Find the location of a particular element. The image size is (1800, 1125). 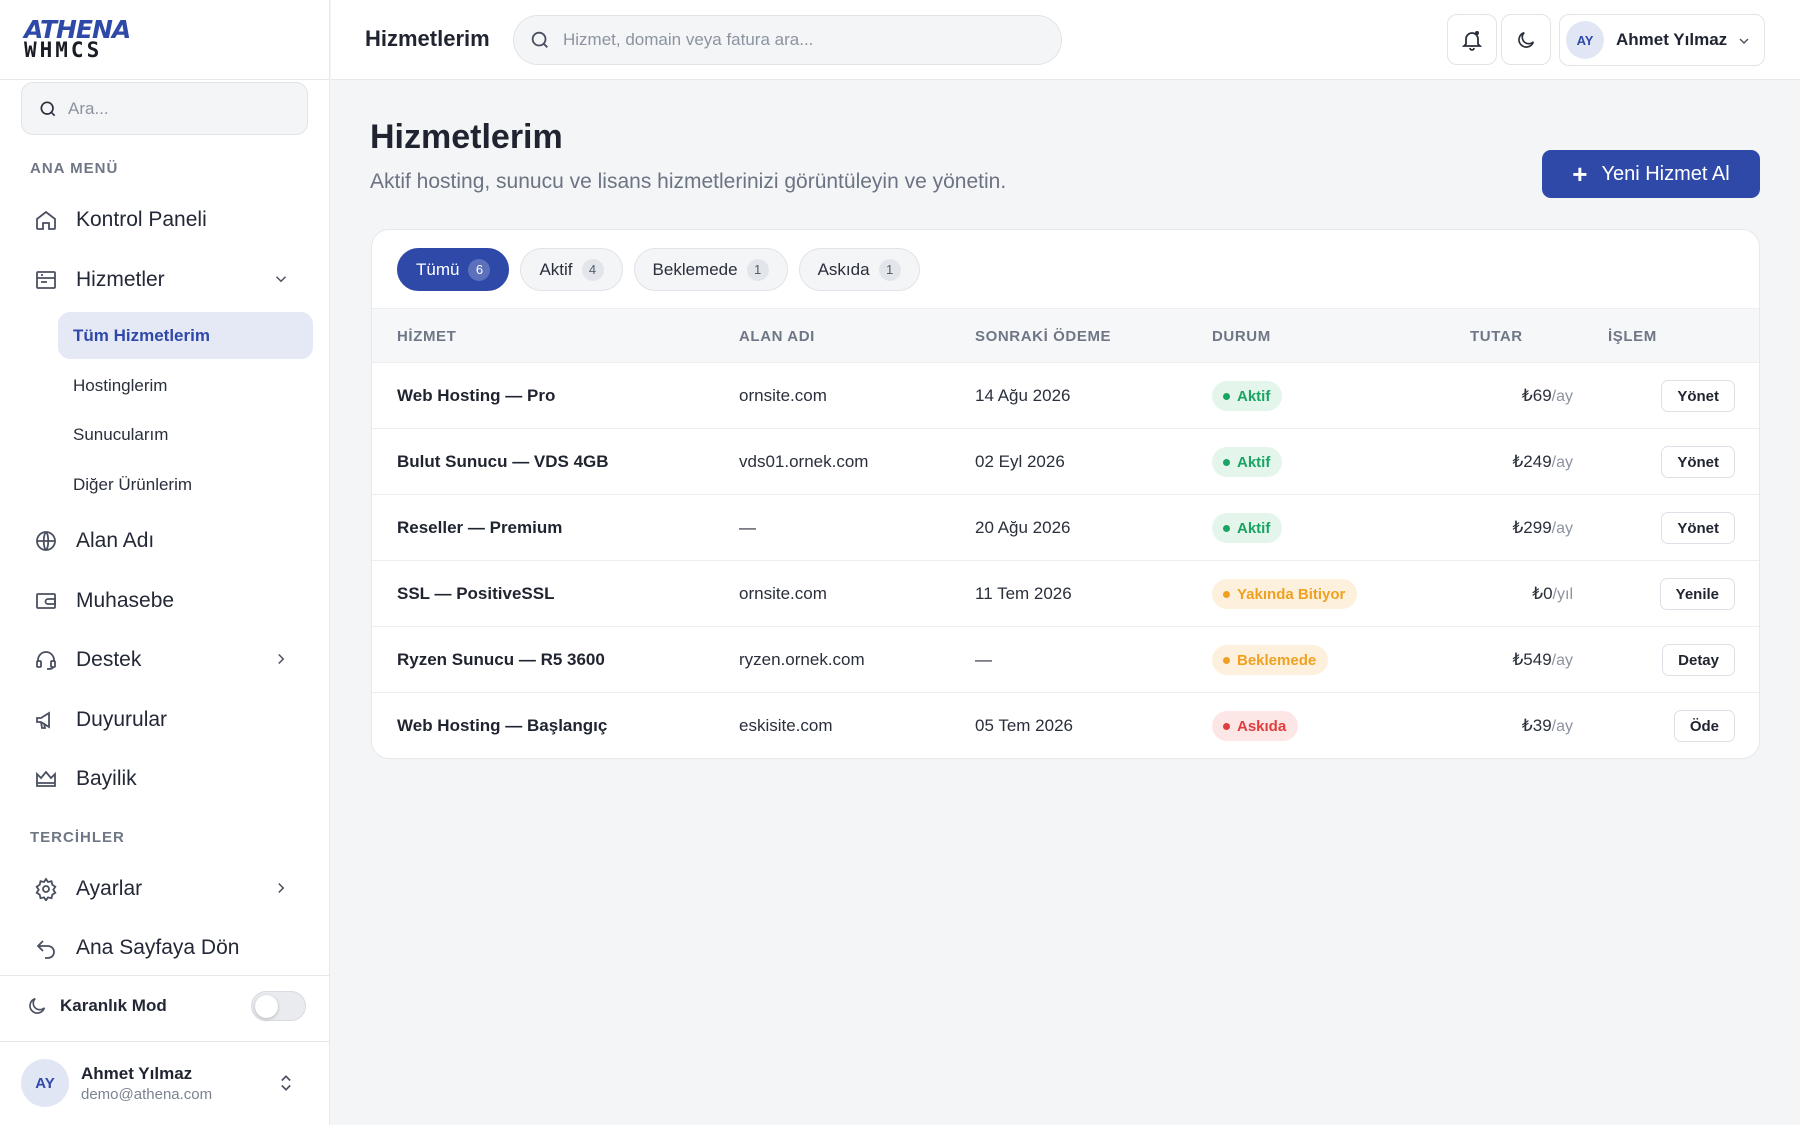

tab-pending: Beklemede 1 is located at coordinates (710, 269).